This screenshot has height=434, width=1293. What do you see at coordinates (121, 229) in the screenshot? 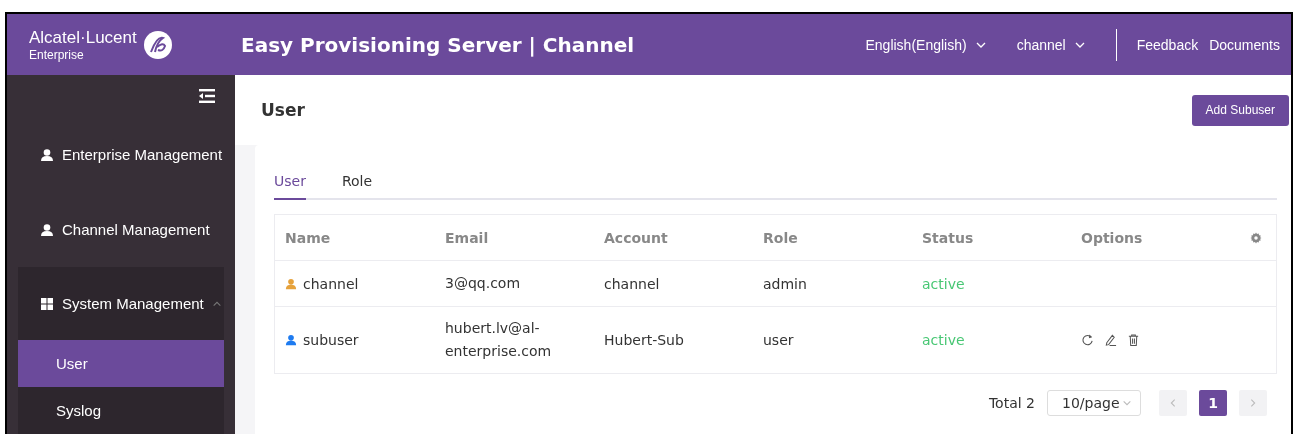
I see `sidebar-item: Channel Management` at bounding box center [121, 229].